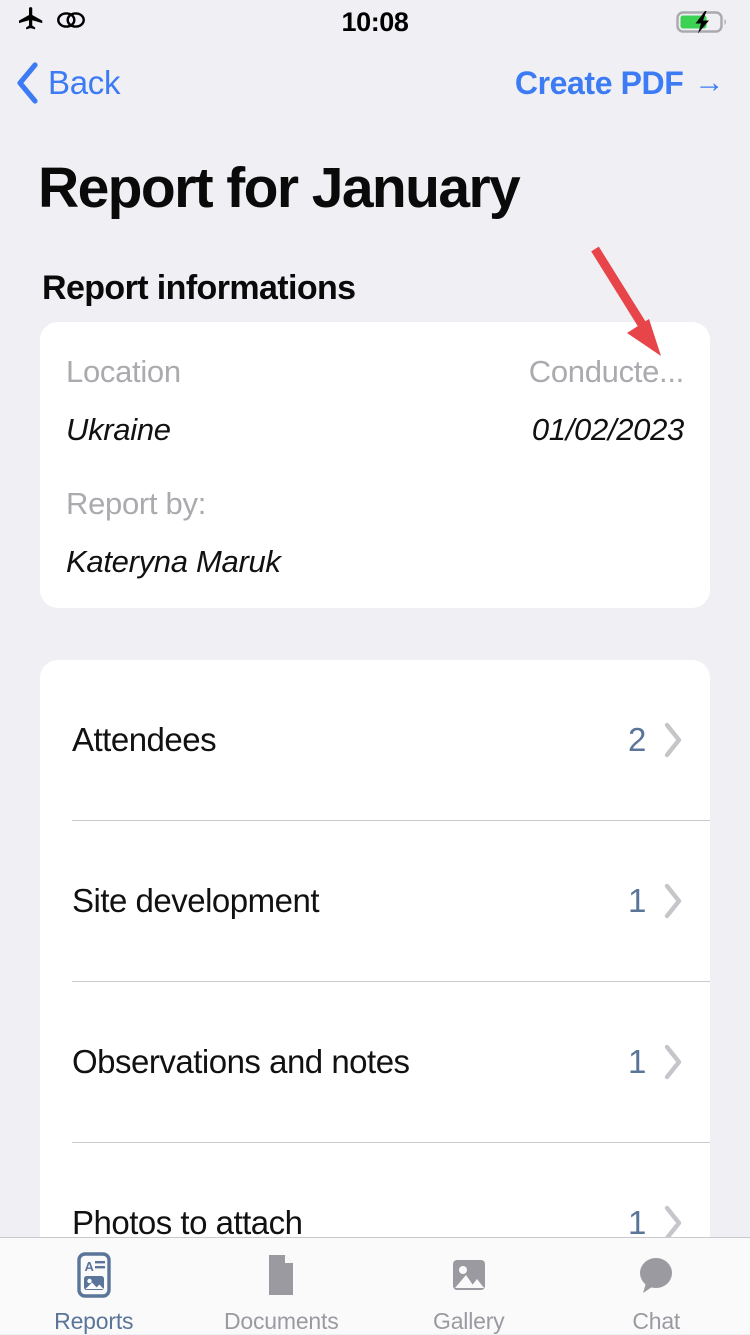 The width and height of the screenshot is (750, 1335). I want to click on report-by-label: Report by:, so click(375, 504).